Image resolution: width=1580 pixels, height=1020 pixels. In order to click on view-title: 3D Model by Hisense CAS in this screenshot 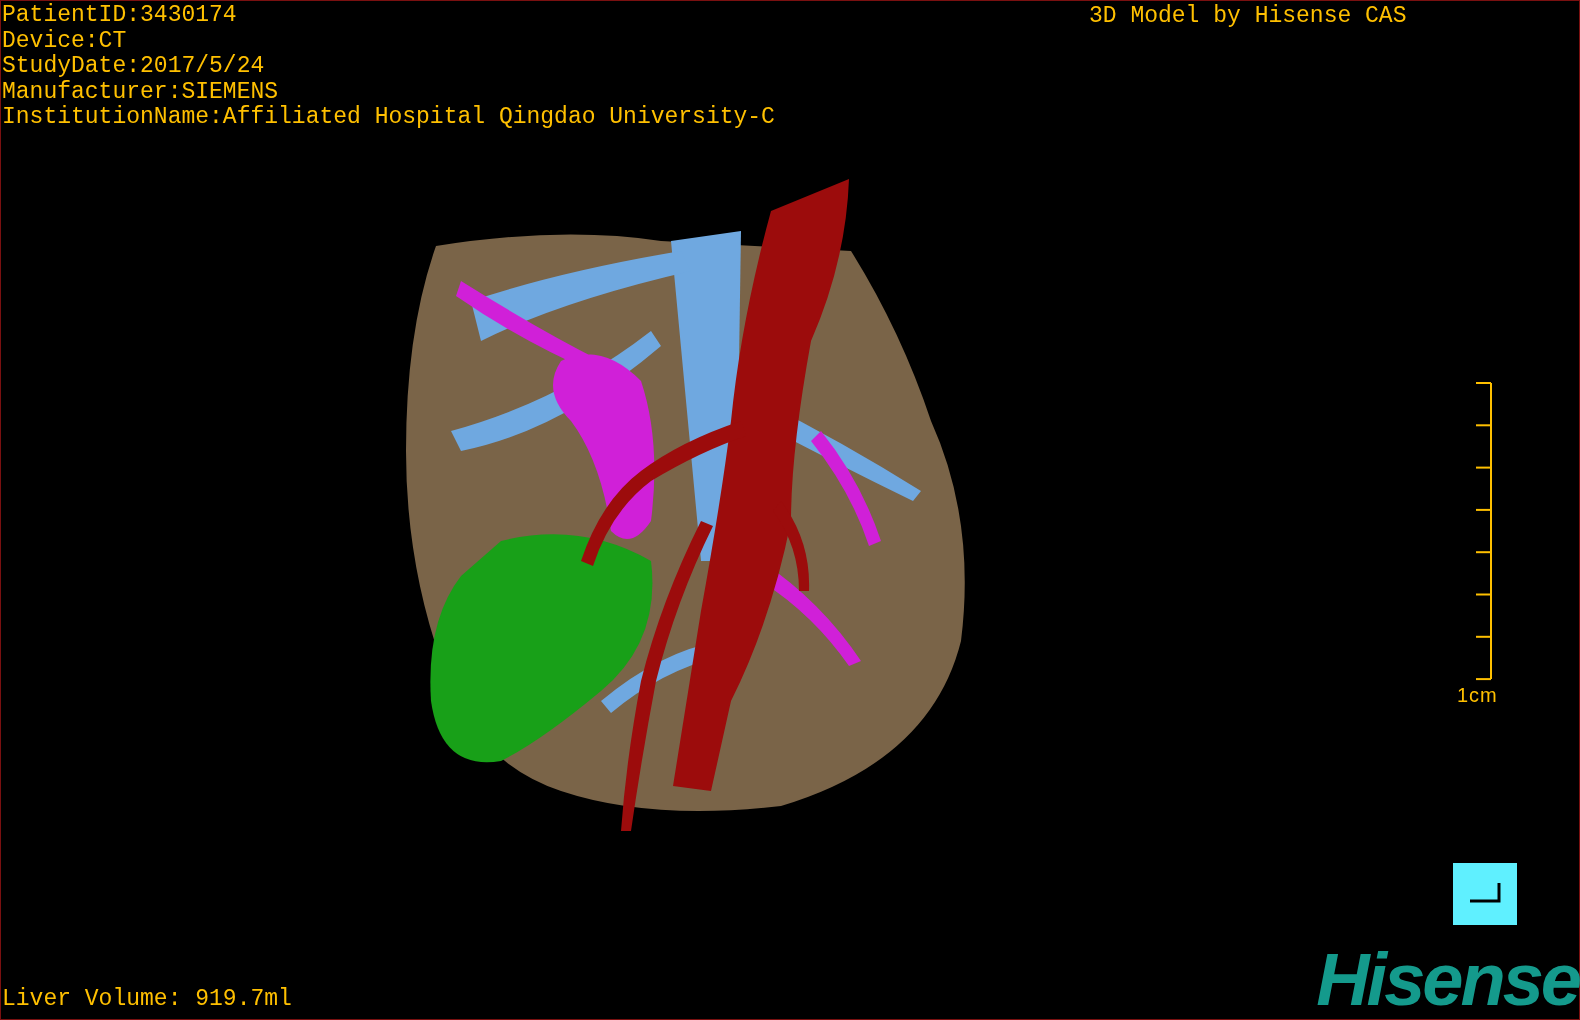, I will do `click(1248, 16)`.